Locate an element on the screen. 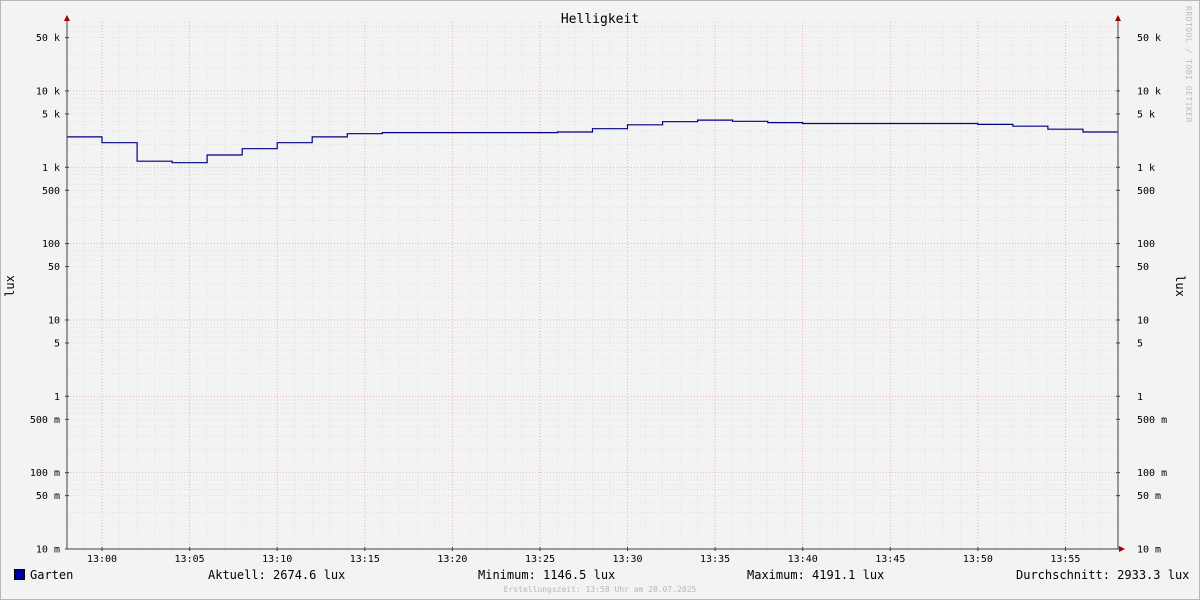 This screenshot has width=1200, height=600. x-tick-label: 13:25 is located at coordinates (540, 559).